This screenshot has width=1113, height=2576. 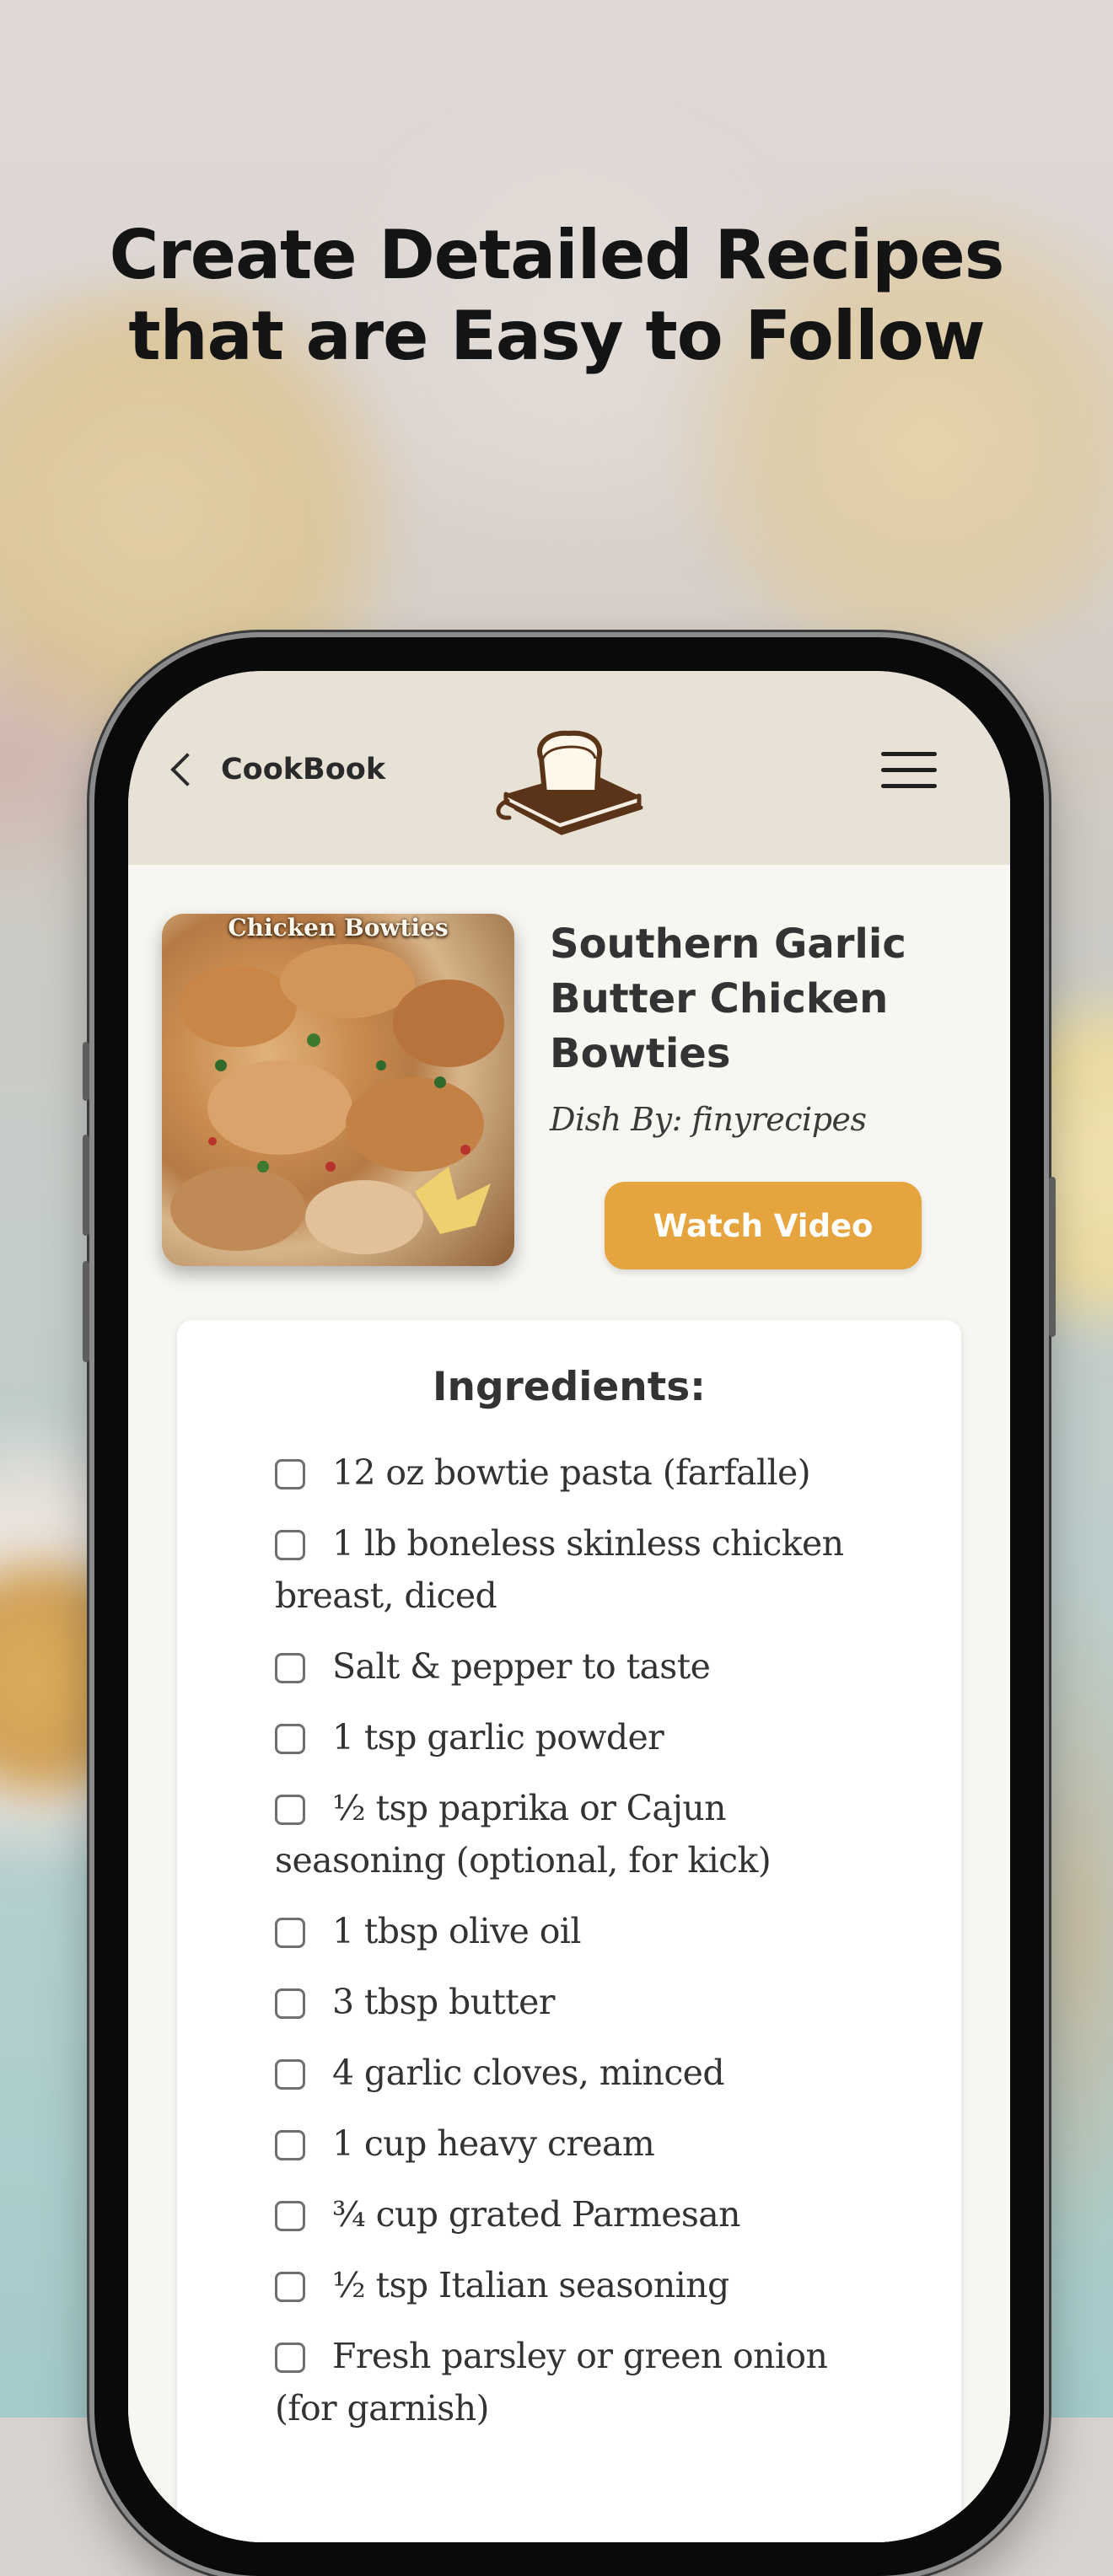 I want to click on headline-line-1: Create Detailed Recipes, so click(x=557, y=255).